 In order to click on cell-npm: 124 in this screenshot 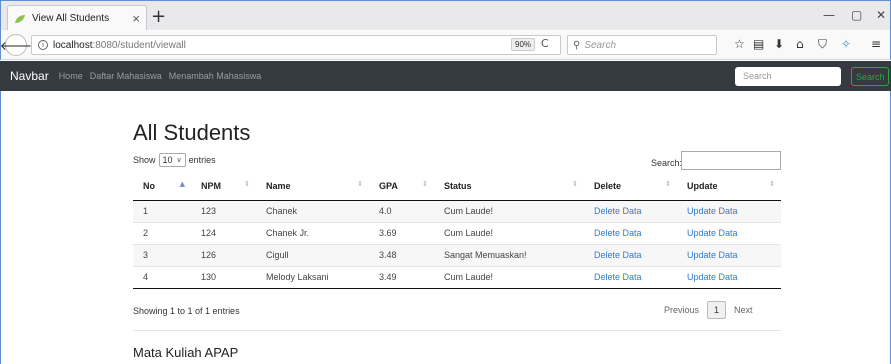, I will do `click(223, 232)`.